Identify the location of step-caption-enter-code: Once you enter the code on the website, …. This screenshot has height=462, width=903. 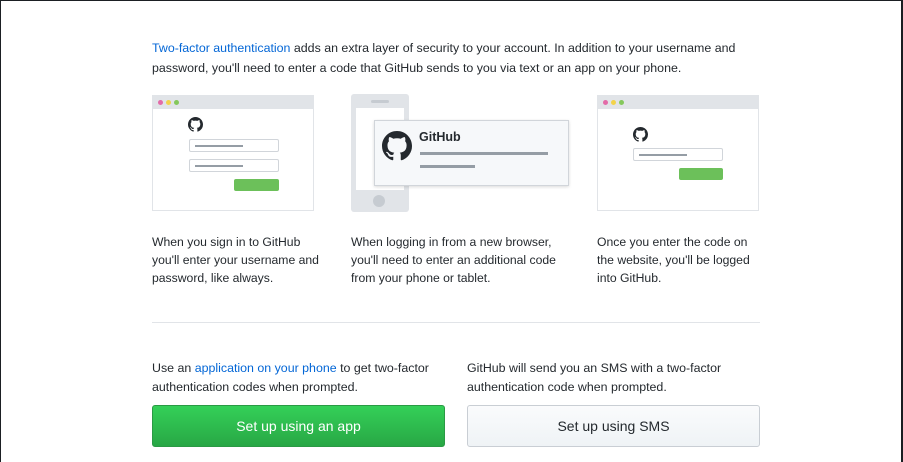
(673, 260).